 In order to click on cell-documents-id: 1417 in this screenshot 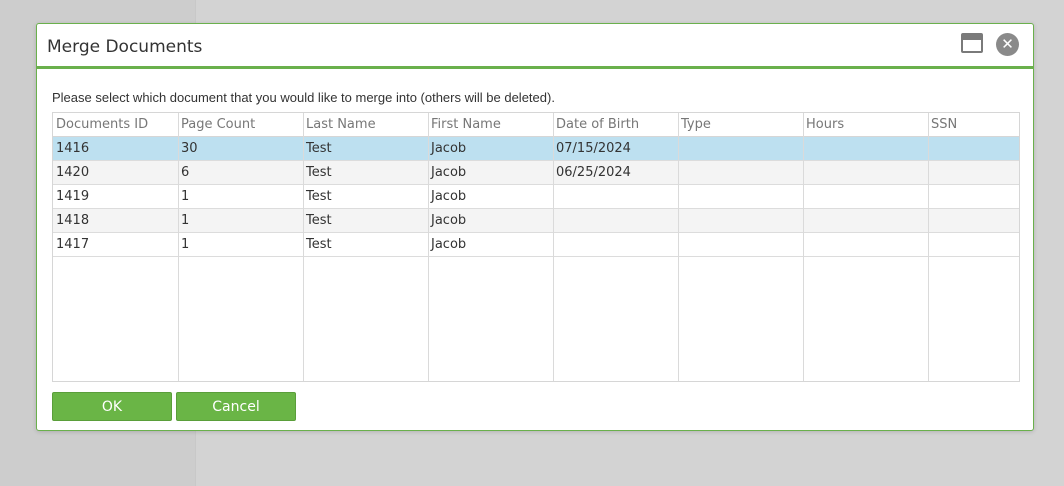, I will do `click(73, 244)`.